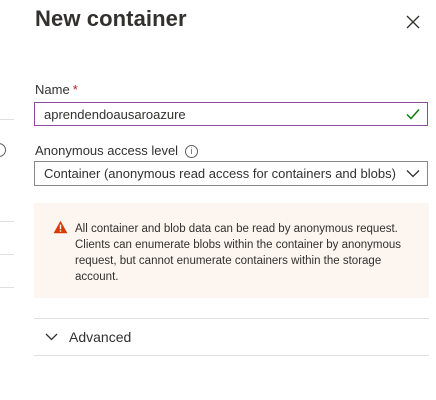  I want to click on access-level-label-text: Anonymous access level, so click(107, 150).